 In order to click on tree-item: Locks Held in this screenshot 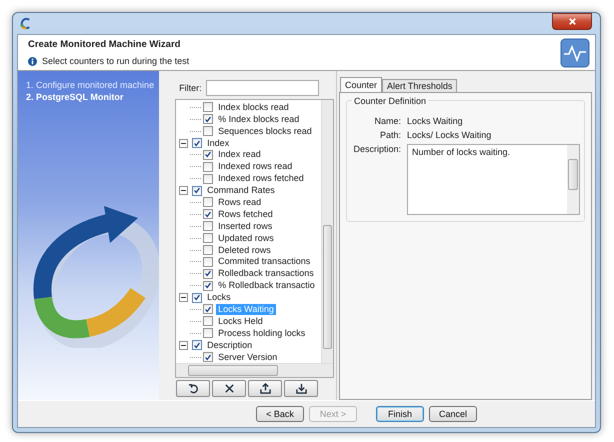, I will do `click(240, 321)`.